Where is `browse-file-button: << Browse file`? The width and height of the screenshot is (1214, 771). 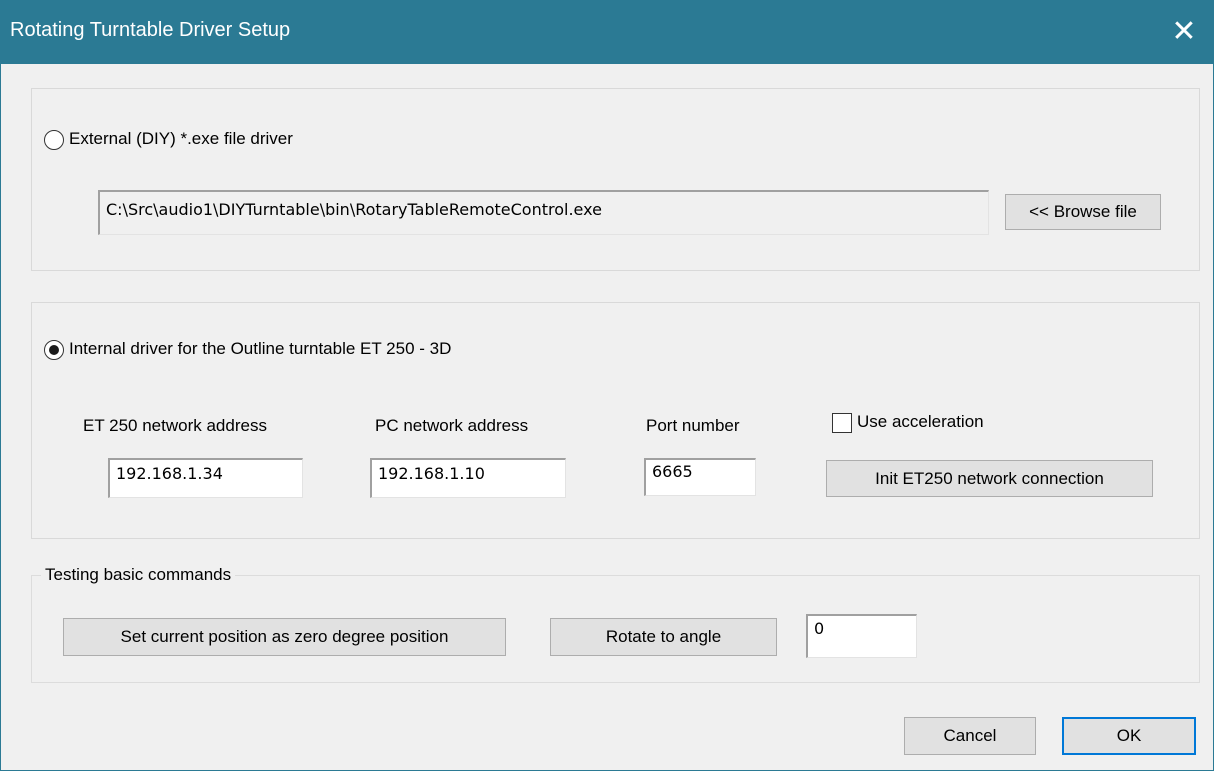 browse-file-button: << Browse file is located at coordinates (1083, 212).